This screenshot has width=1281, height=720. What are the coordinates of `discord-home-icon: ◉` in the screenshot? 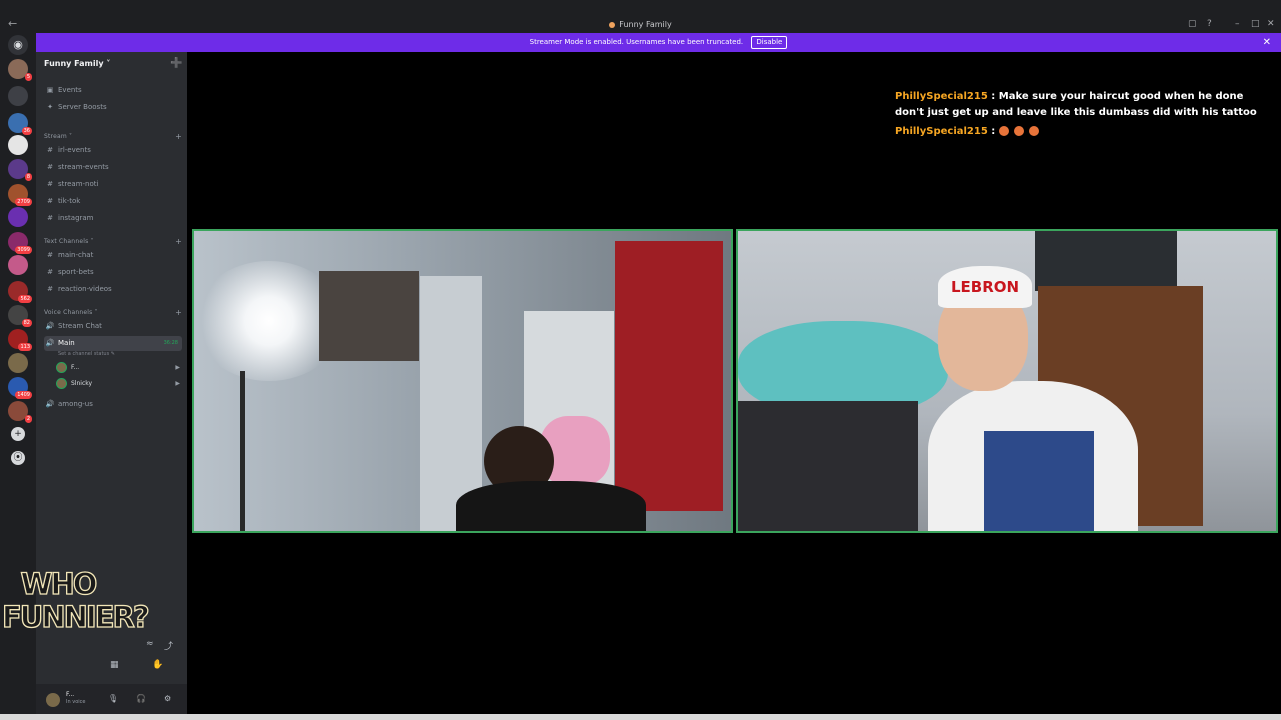 It's located at (18, 45).